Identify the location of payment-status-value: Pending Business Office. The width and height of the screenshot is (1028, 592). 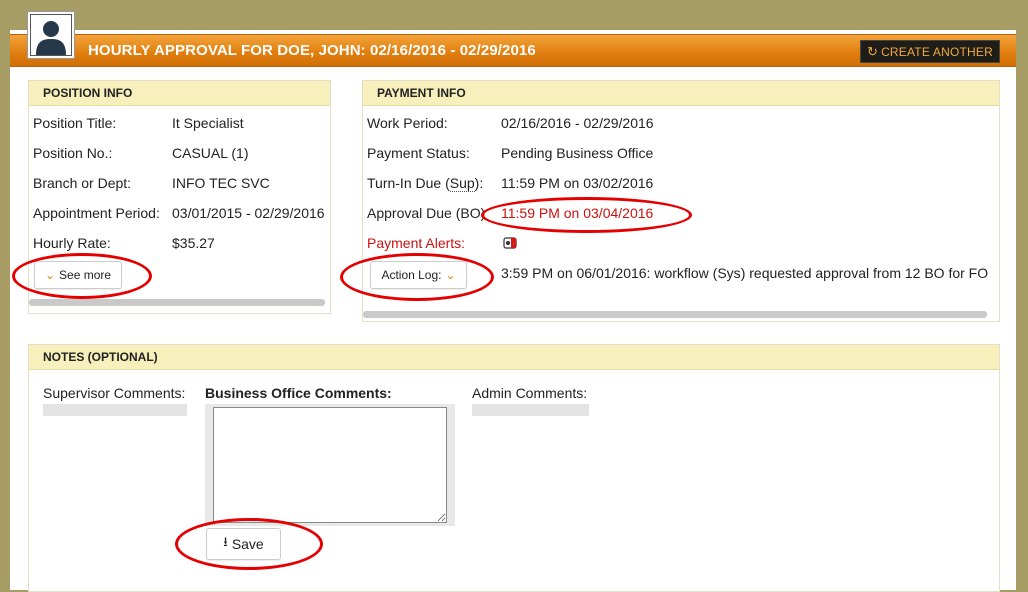
(577, 153).